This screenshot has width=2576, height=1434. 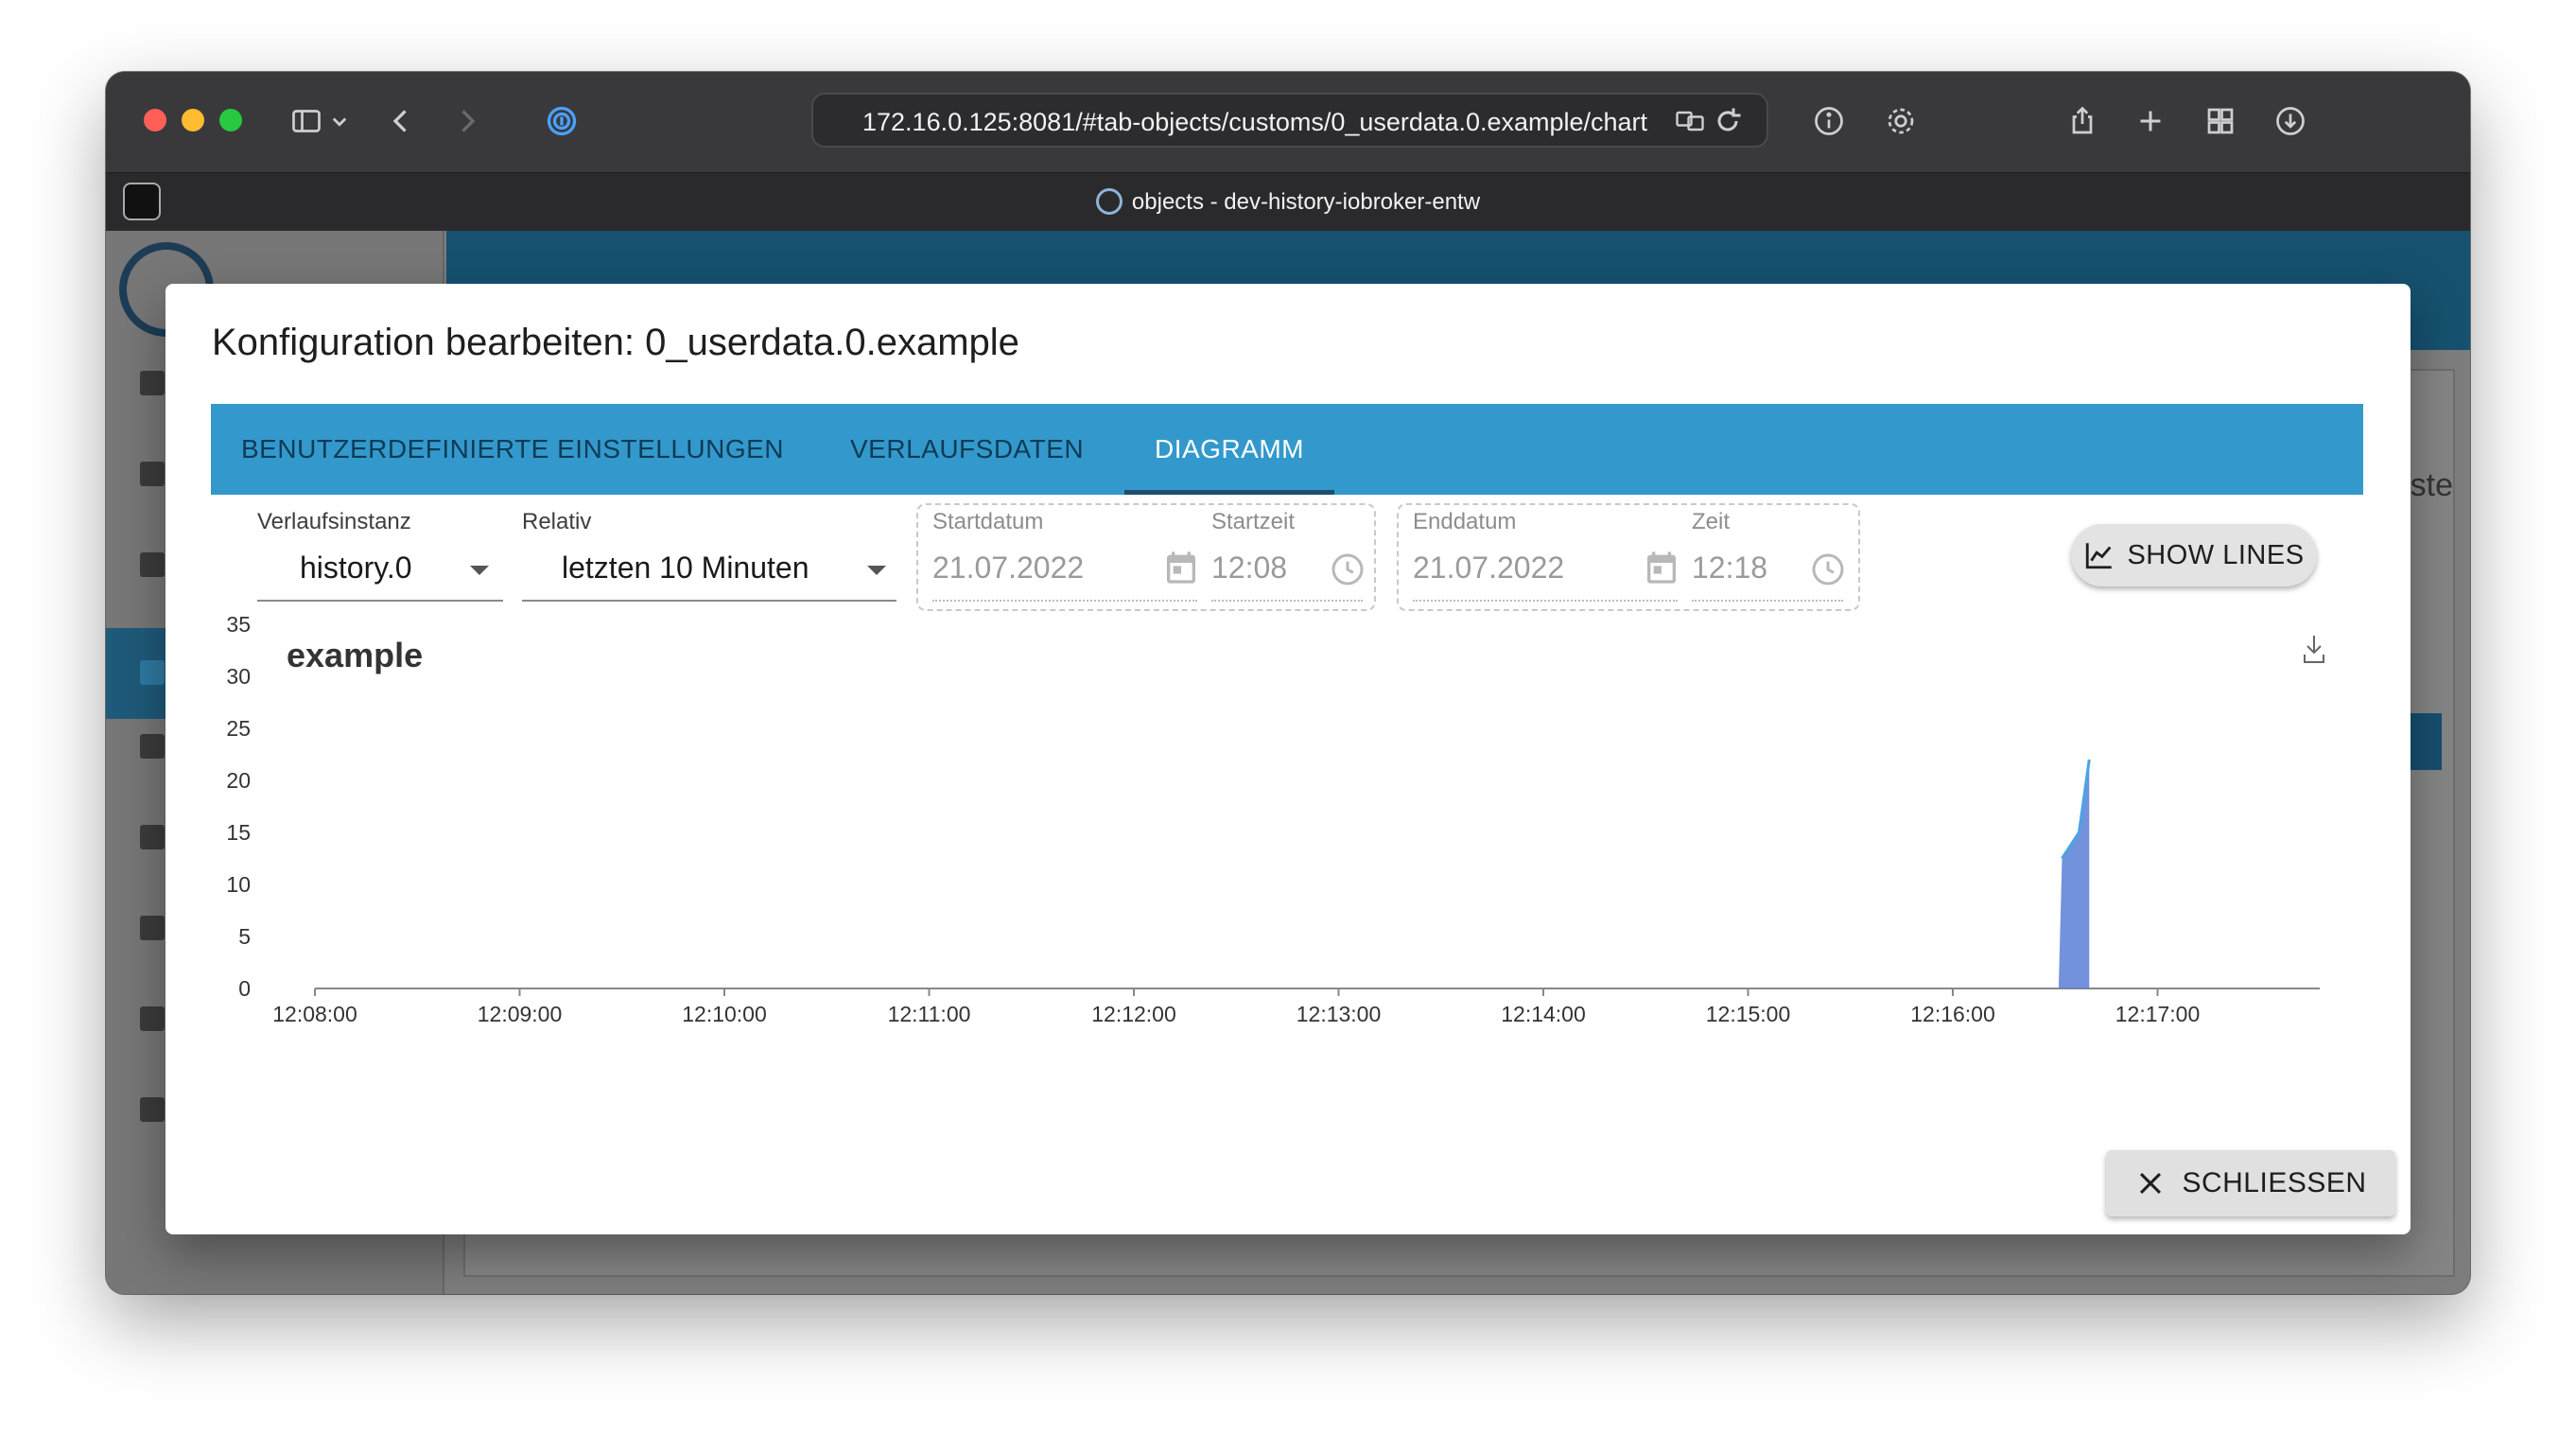 I want to click on password-manager-icon, so click(x=562, y=121).